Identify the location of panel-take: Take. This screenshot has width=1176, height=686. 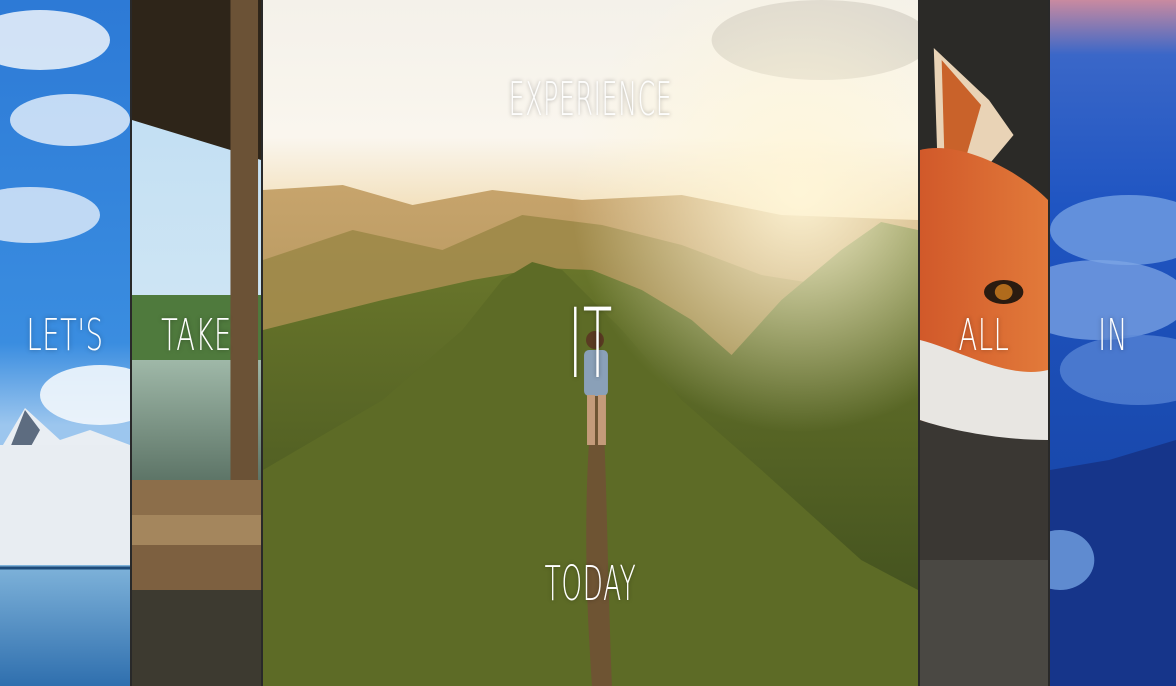
(195, 343).